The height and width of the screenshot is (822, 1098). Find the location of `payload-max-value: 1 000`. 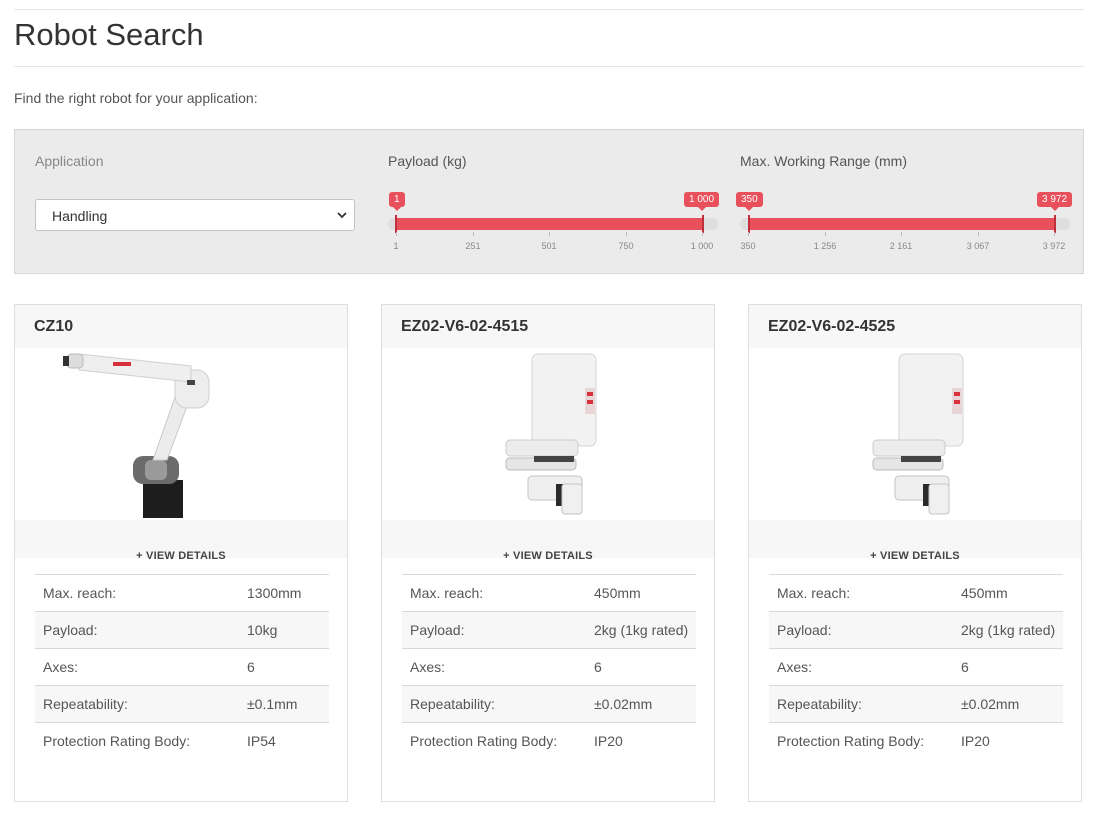

payload-max-value: 1 000 is located at coordinates (702, 201).